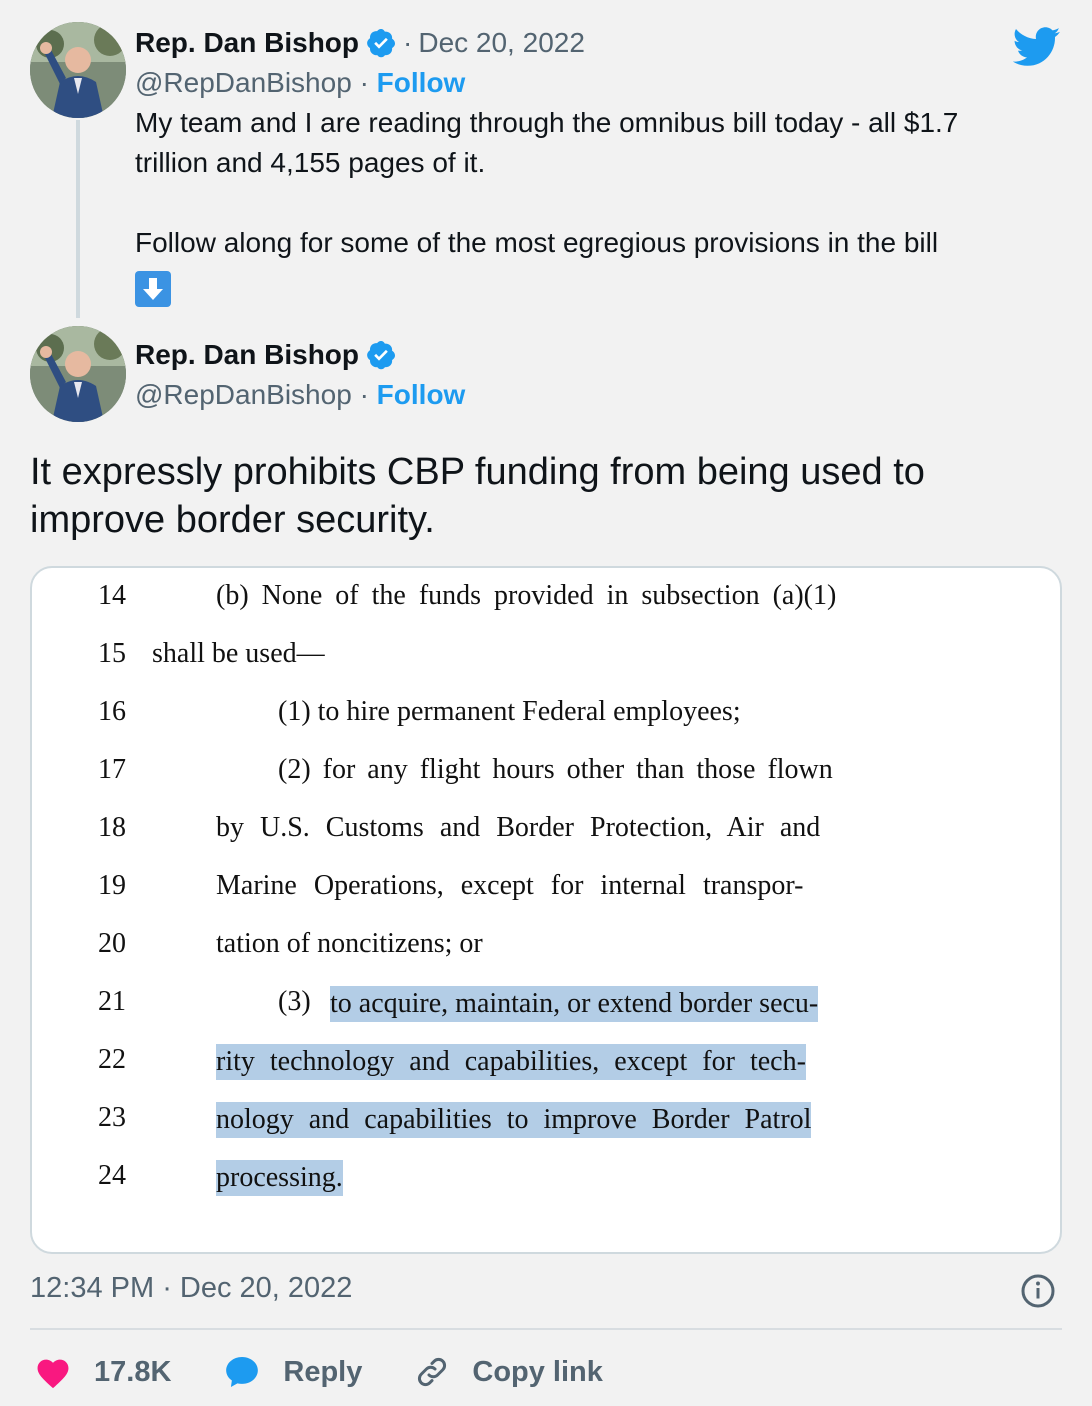 The image size is (1092, 1406). I want to click on tweet2-handle-row: @RepDanBishop · Follow, so click(300, 395).